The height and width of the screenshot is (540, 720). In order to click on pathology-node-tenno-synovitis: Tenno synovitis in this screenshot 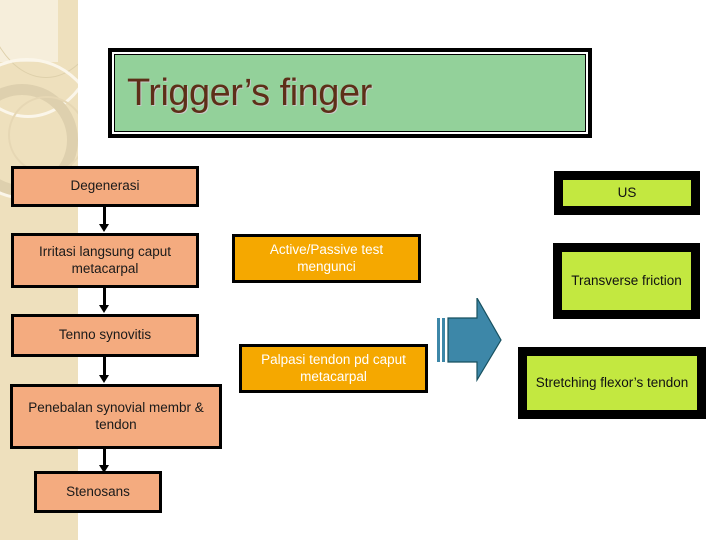, I will do `click(105, 335)`.